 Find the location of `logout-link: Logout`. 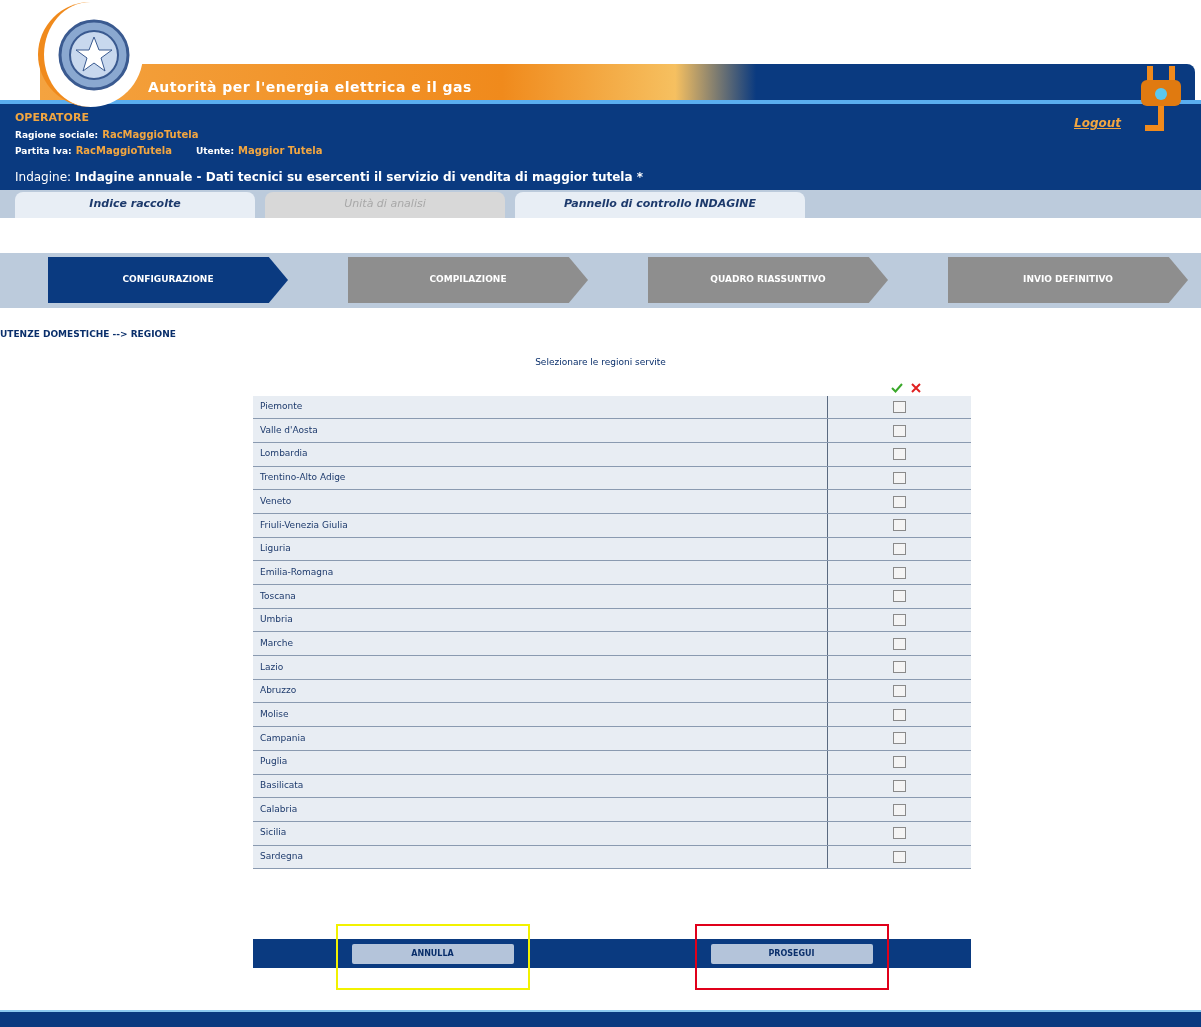

logout-link: Logout is located at coordinates (1097, 123).